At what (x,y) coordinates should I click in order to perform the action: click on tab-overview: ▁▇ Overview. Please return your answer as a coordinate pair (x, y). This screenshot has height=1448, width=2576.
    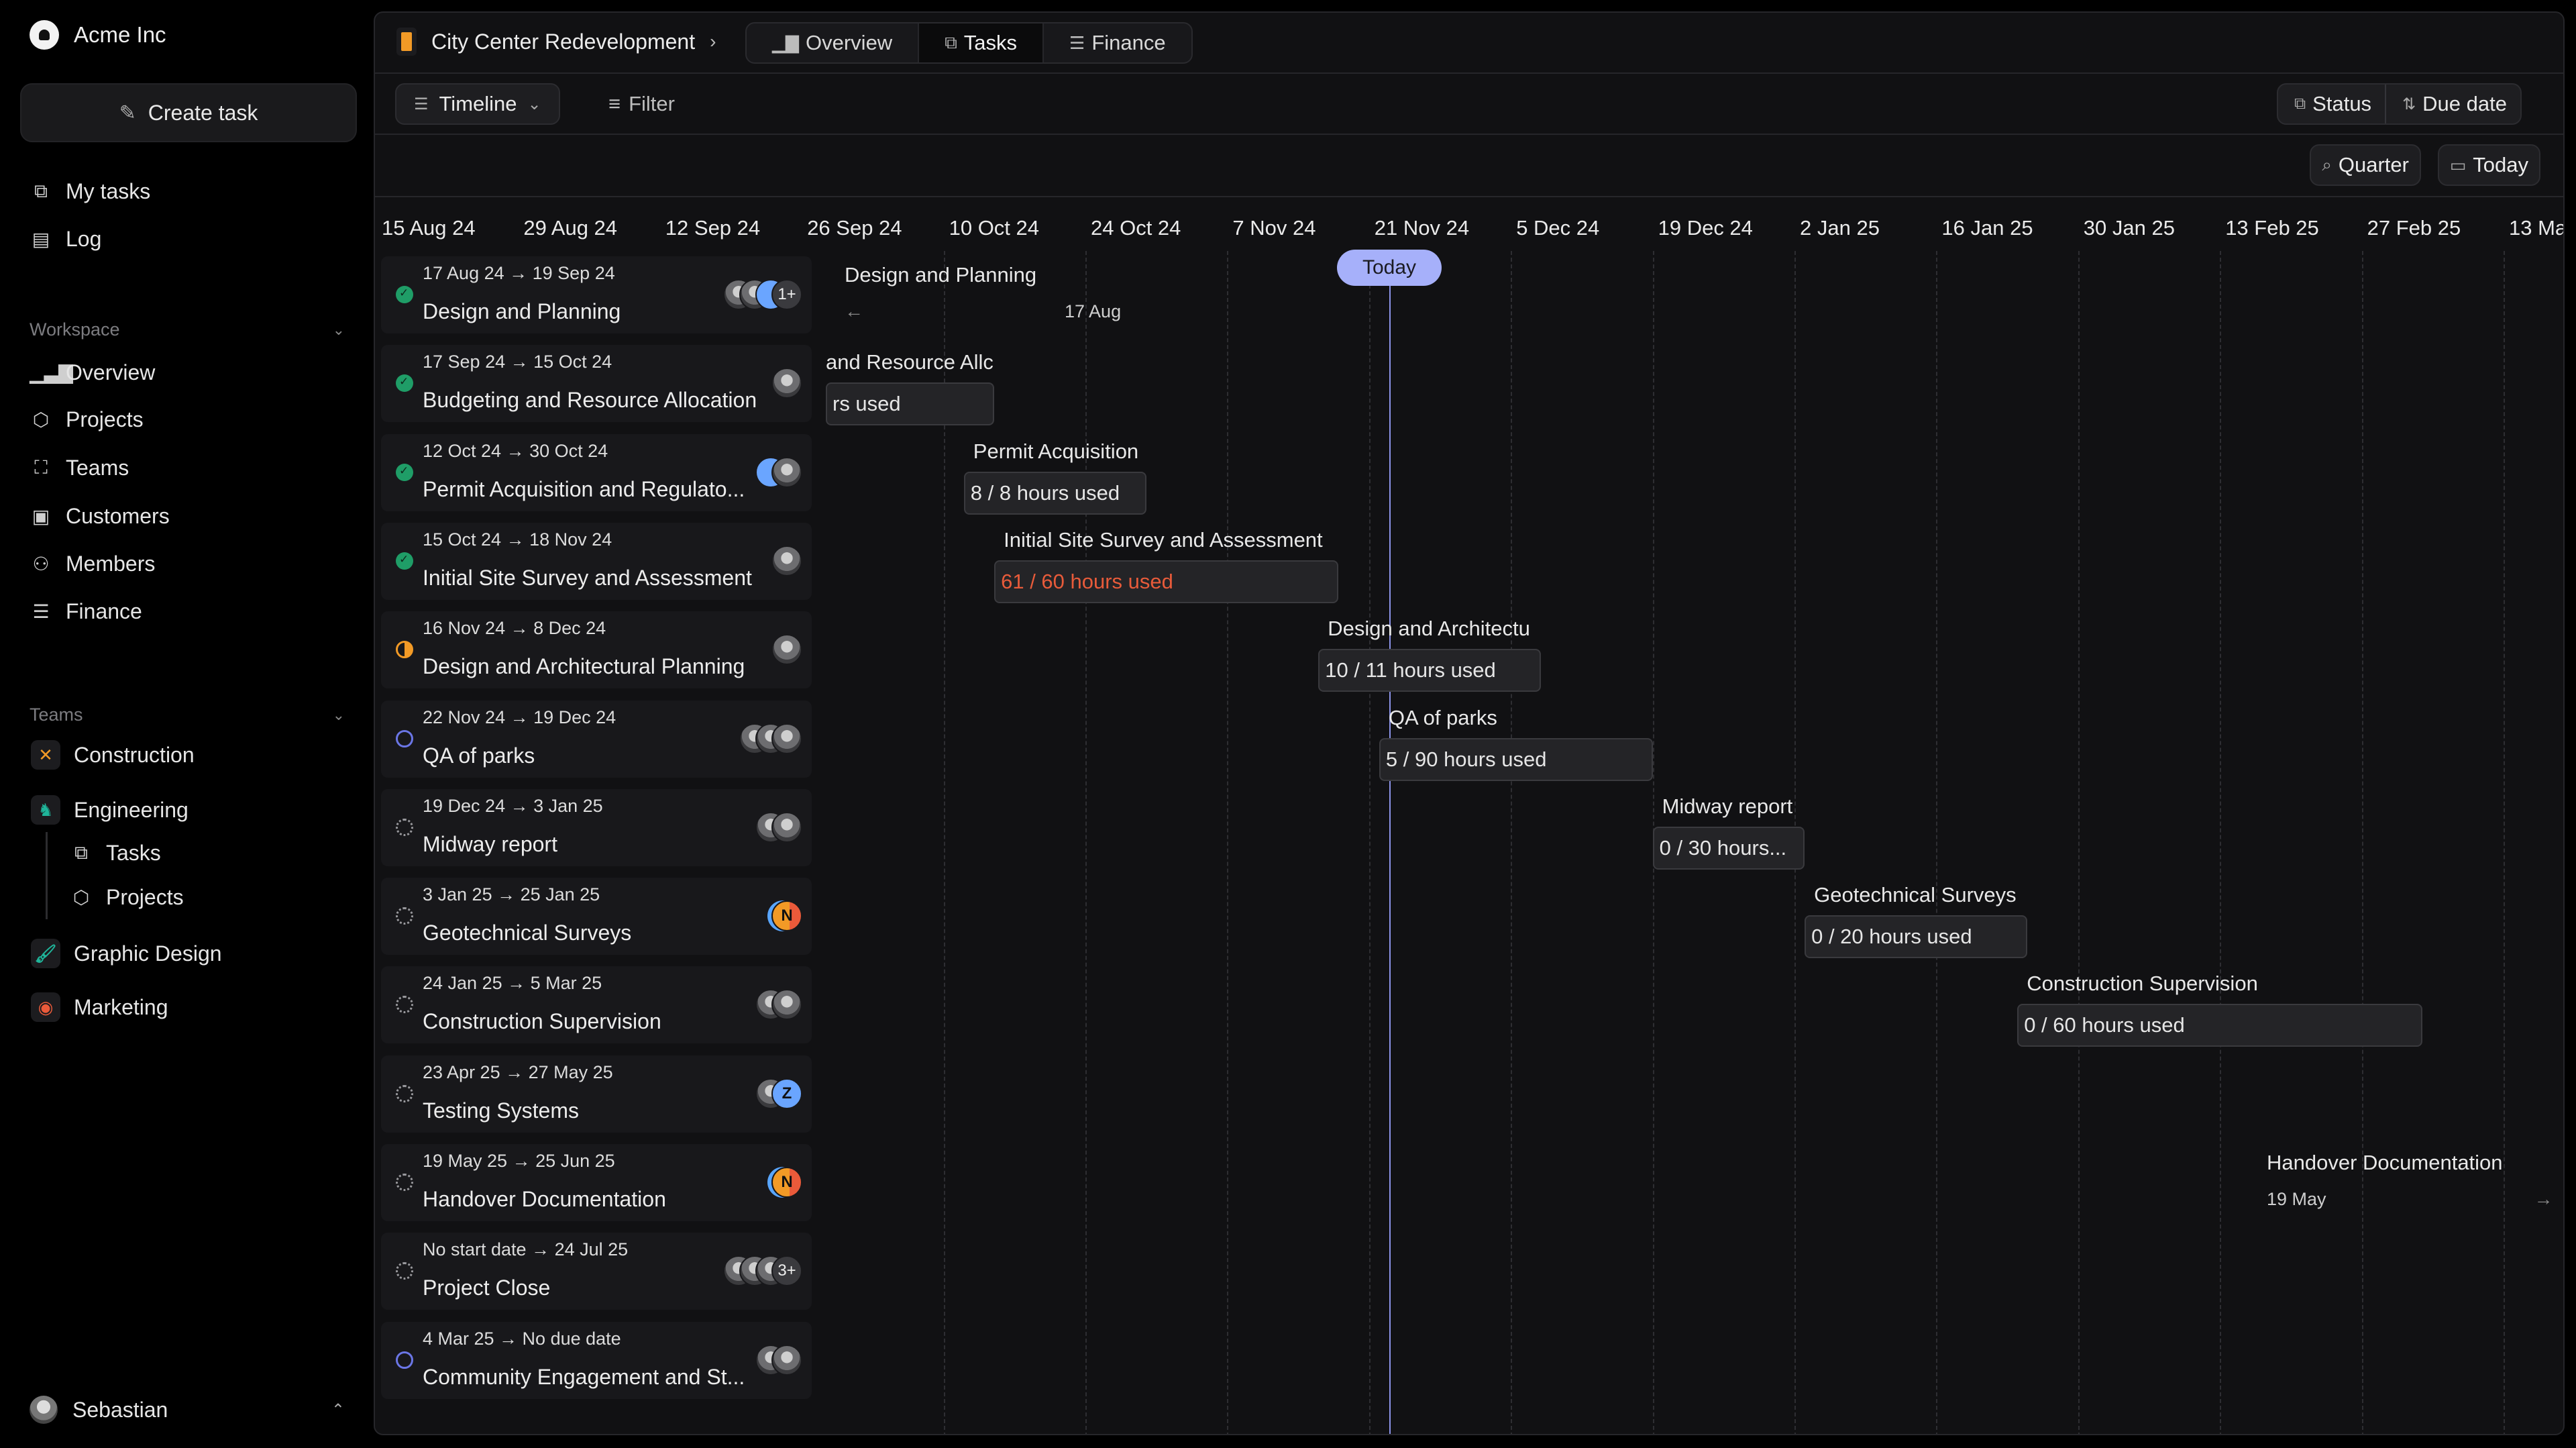
    Looking at the image, I should click on (833, 42).